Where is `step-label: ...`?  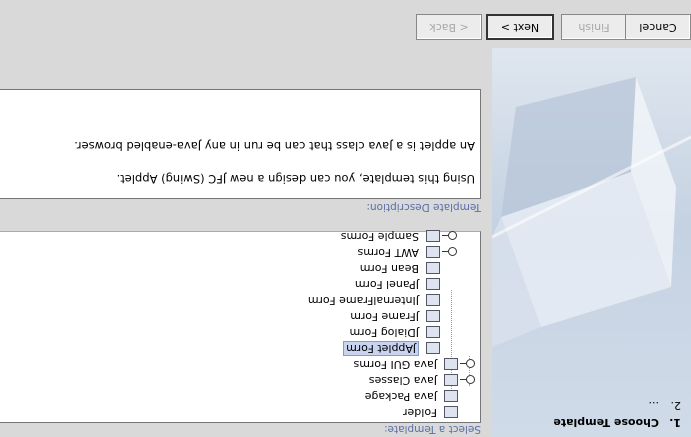
step-label: ... is located at coordinates (654, 405).